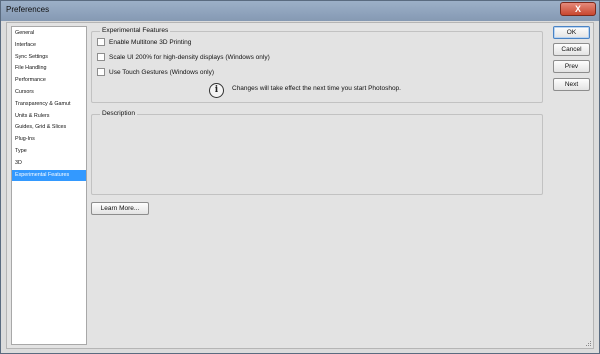 This screenshot has height=354, width=600. I want to click on close-button: X, so click(578, 9).